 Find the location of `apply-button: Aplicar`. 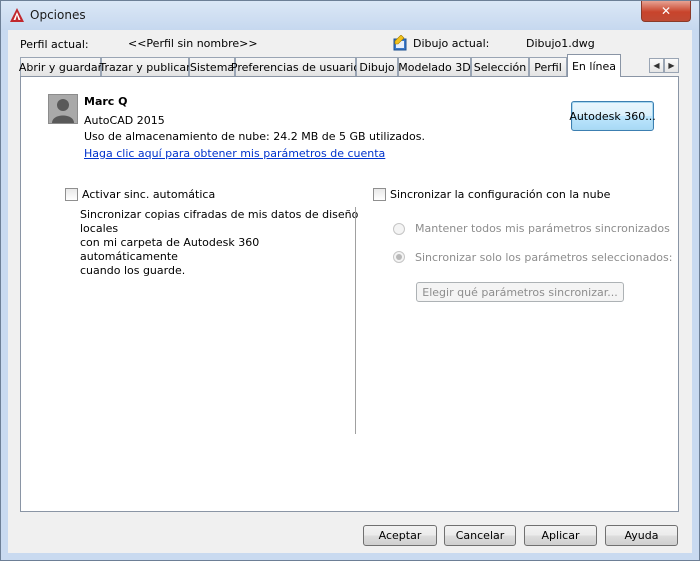

apply-button: Aplicar is located at coordinates (560, 535).